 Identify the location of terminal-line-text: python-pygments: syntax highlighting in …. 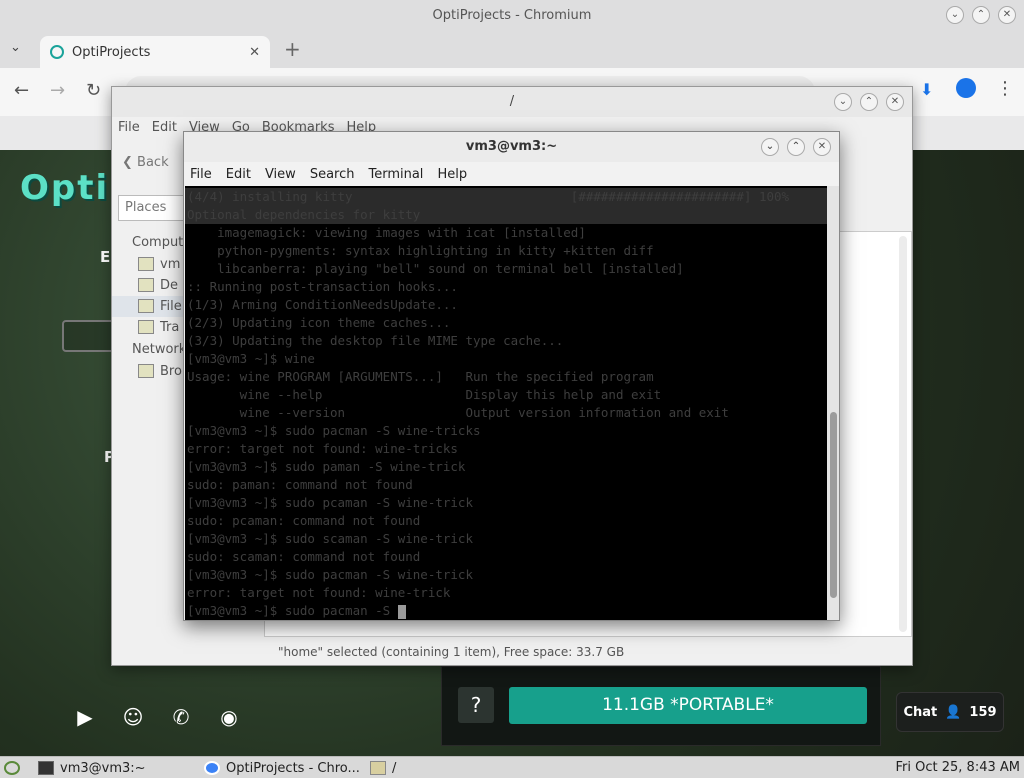
(420, 250).